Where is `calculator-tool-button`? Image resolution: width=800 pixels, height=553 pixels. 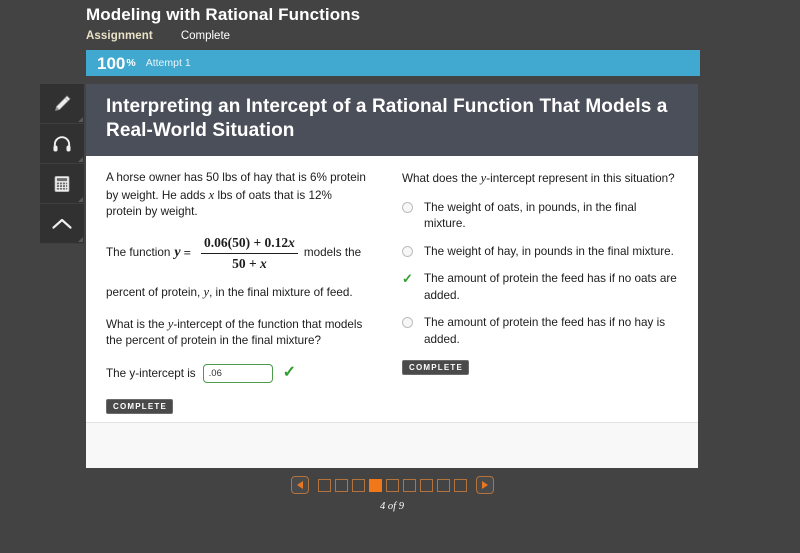
calculator-tool-button is located at coordinates (62, 184).